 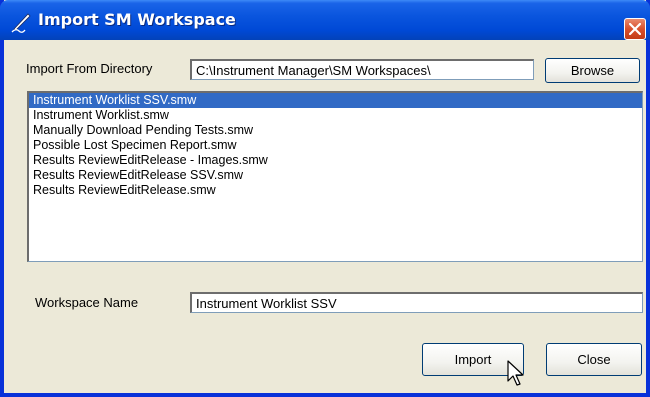 What do you see at coordinates (21, 23) in the screenshot?
I see `pen-icon` at bounding box center [21, 23].